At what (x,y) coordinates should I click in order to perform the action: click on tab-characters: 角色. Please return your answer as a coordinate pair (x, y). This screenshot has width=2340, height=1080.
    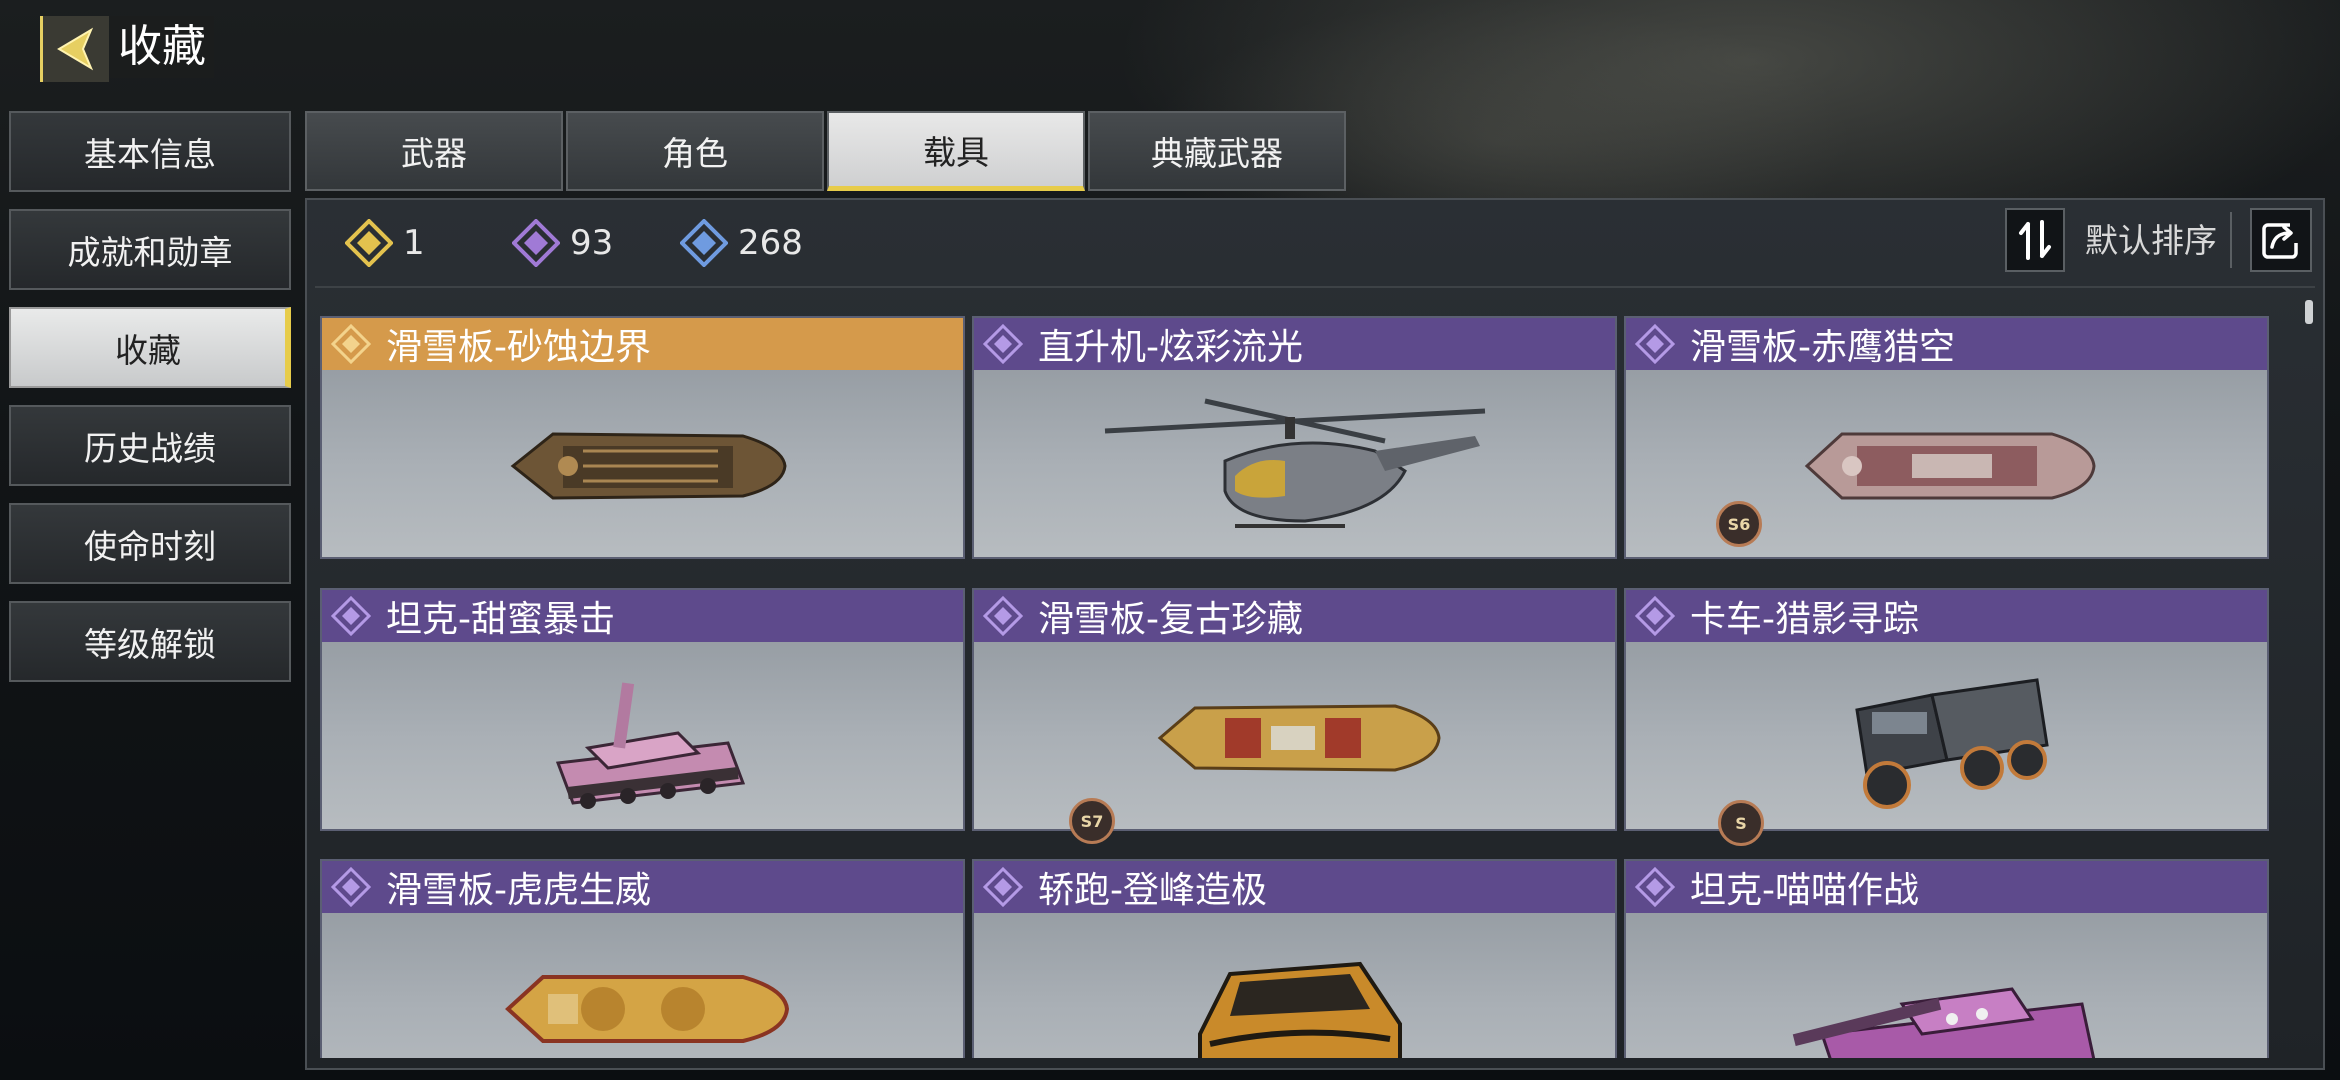
    Looking at the image, I should click on (695, 151).